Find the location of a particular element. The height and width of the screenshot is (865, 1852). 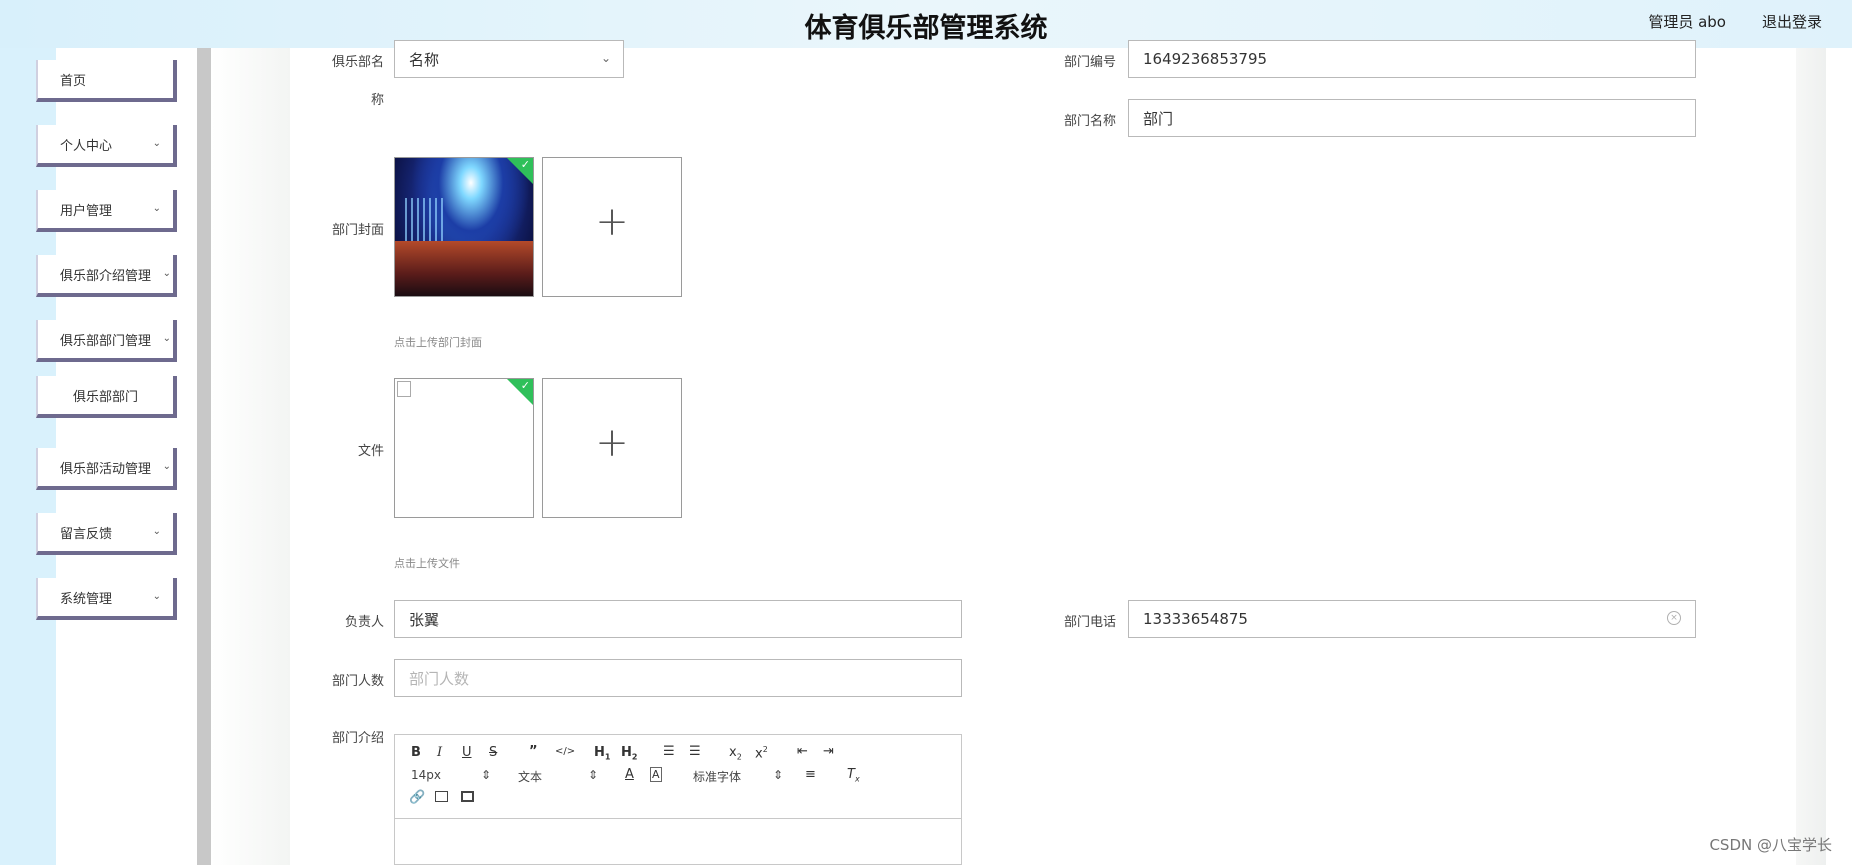

file-preview: ✓ is located at coordinates (464, 448).